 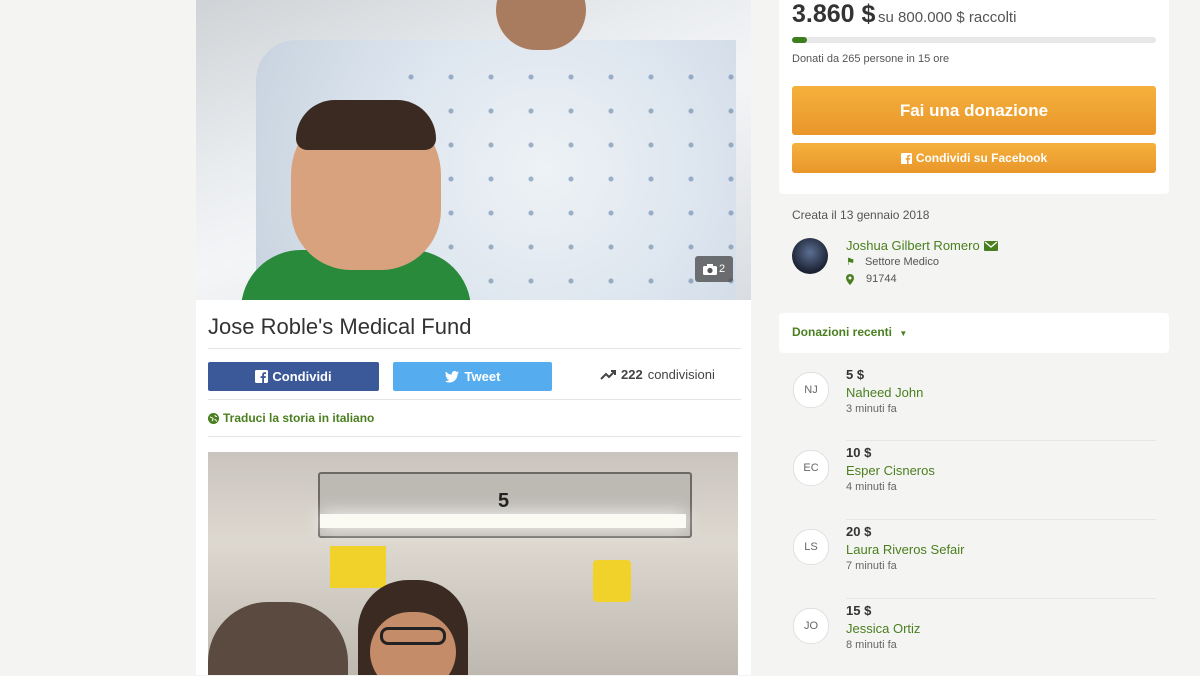 I want to click on caret-down-icon: ▼, so click(x=903, y=333).